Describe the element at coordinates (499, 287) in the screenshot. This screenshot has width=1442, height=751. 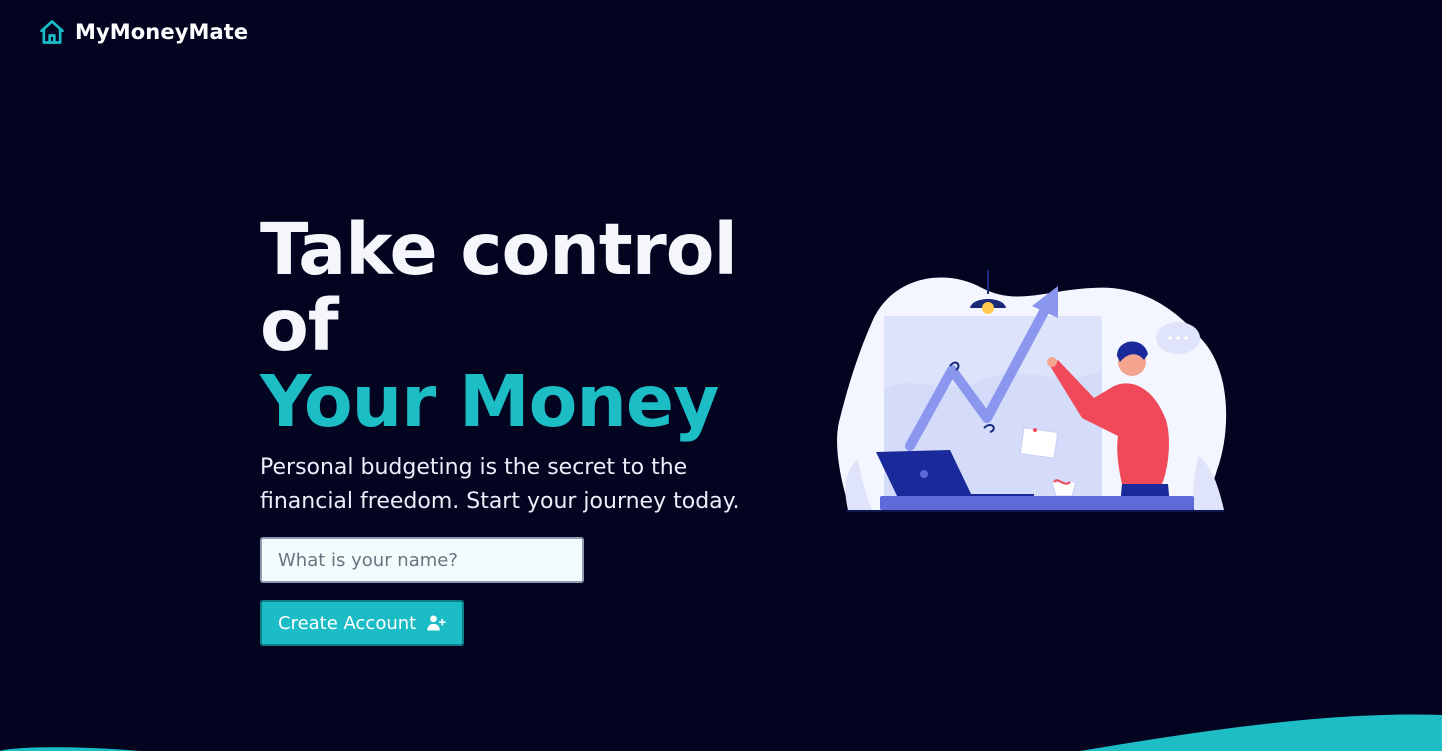
I see `headline-line-1: Take control of` at that location.